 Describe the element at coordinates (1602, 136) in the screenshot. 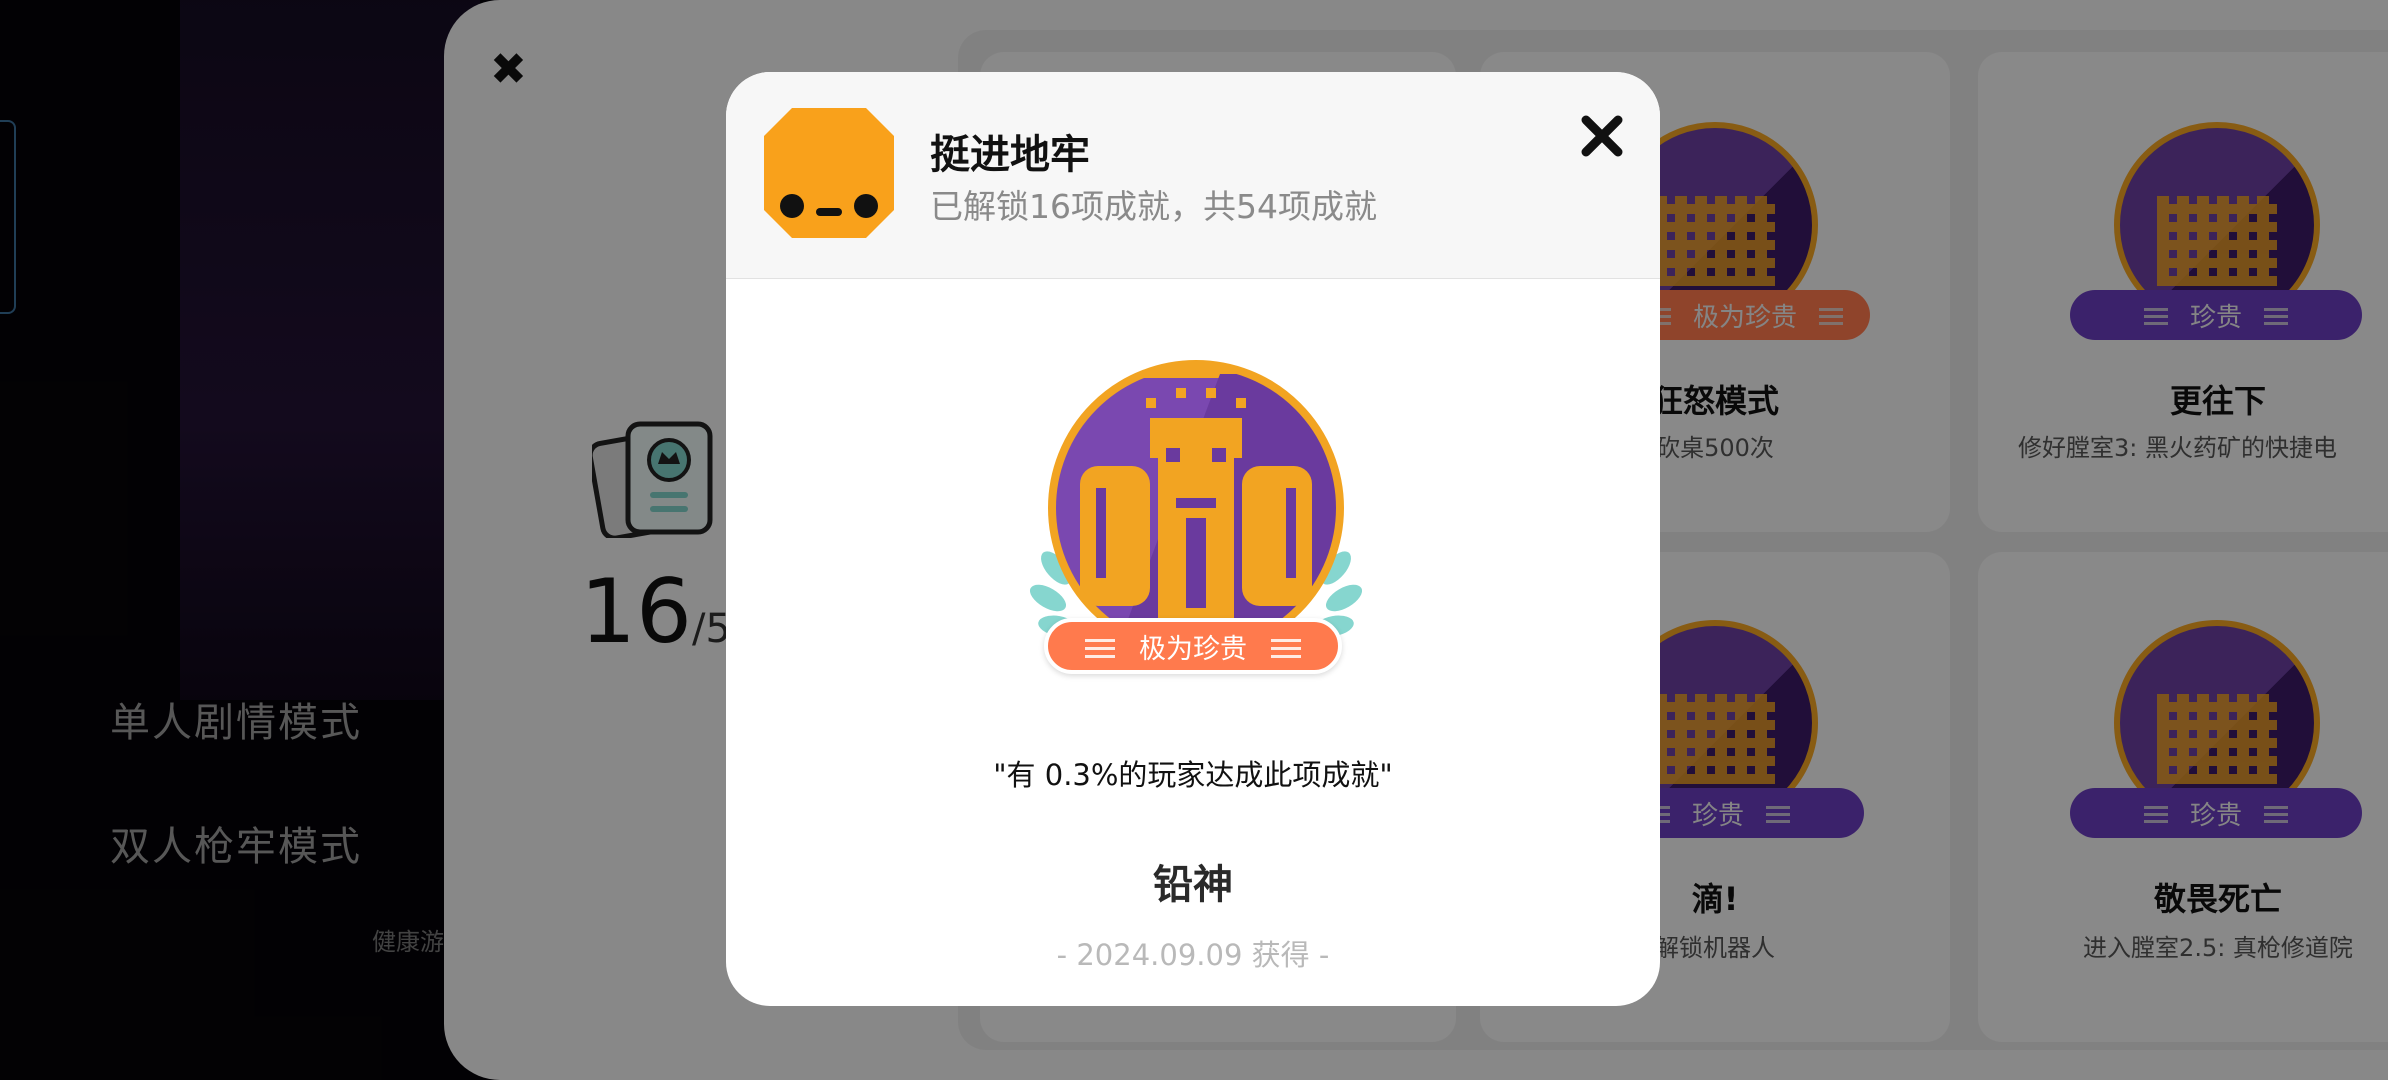

I see `close-icon` at that location.